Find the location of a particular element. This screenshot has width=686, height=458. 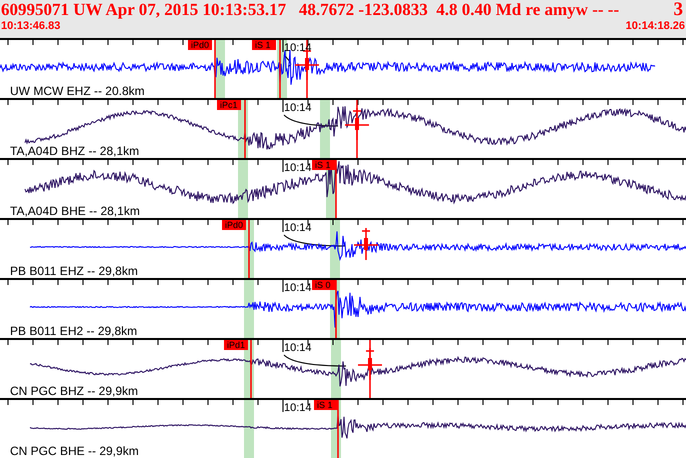

trace-count: 3 is located at coordinates (679, 10).